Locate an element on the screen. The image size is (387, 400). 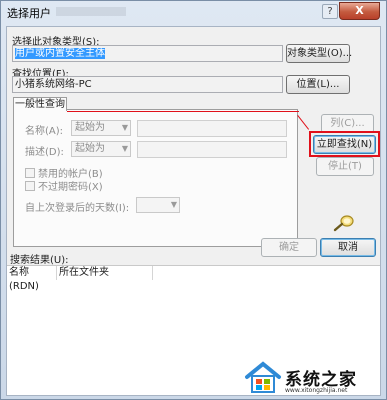
help-button: ? is located at coordinates (330, 11).